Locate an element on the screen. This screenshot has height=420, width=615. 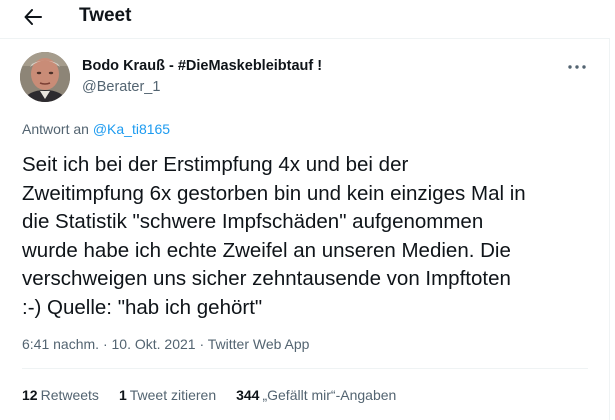
likes-count: 344 is located at coordinates (248, 395).